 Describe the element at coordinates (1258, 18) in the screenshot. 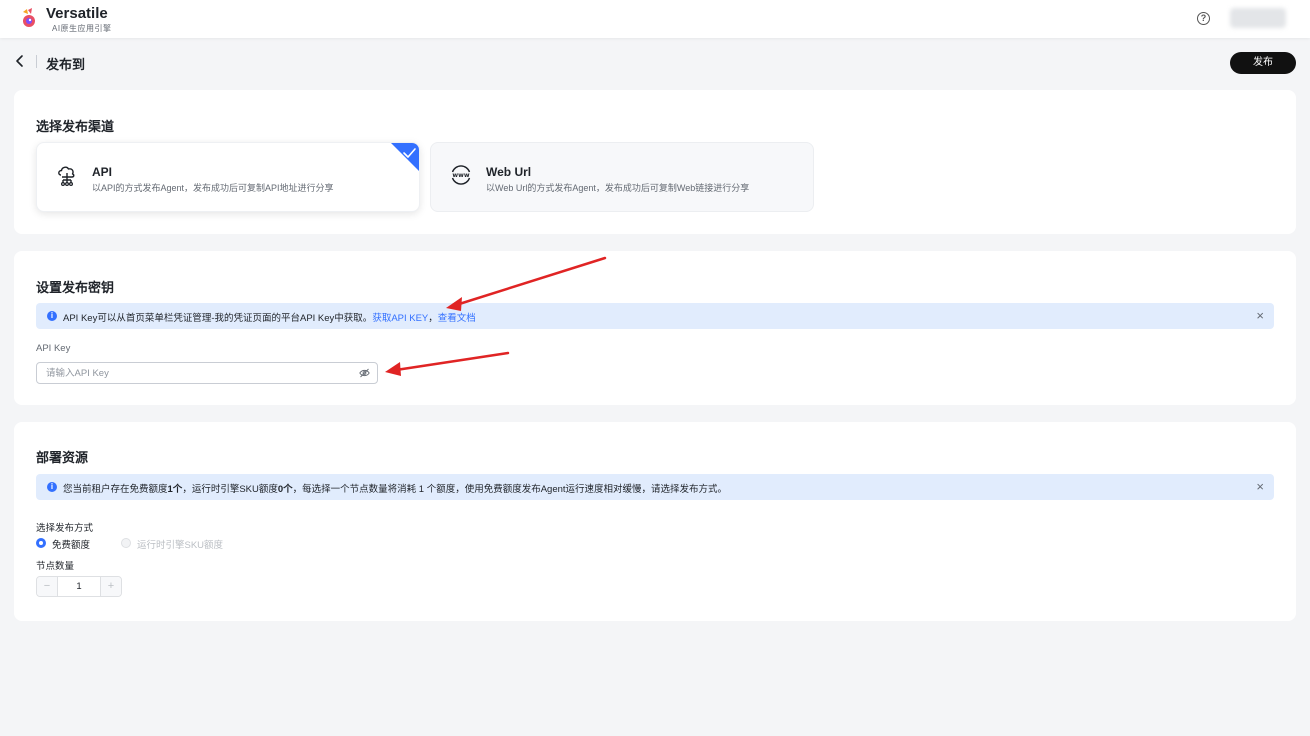

I see `user-avatar` at that location.